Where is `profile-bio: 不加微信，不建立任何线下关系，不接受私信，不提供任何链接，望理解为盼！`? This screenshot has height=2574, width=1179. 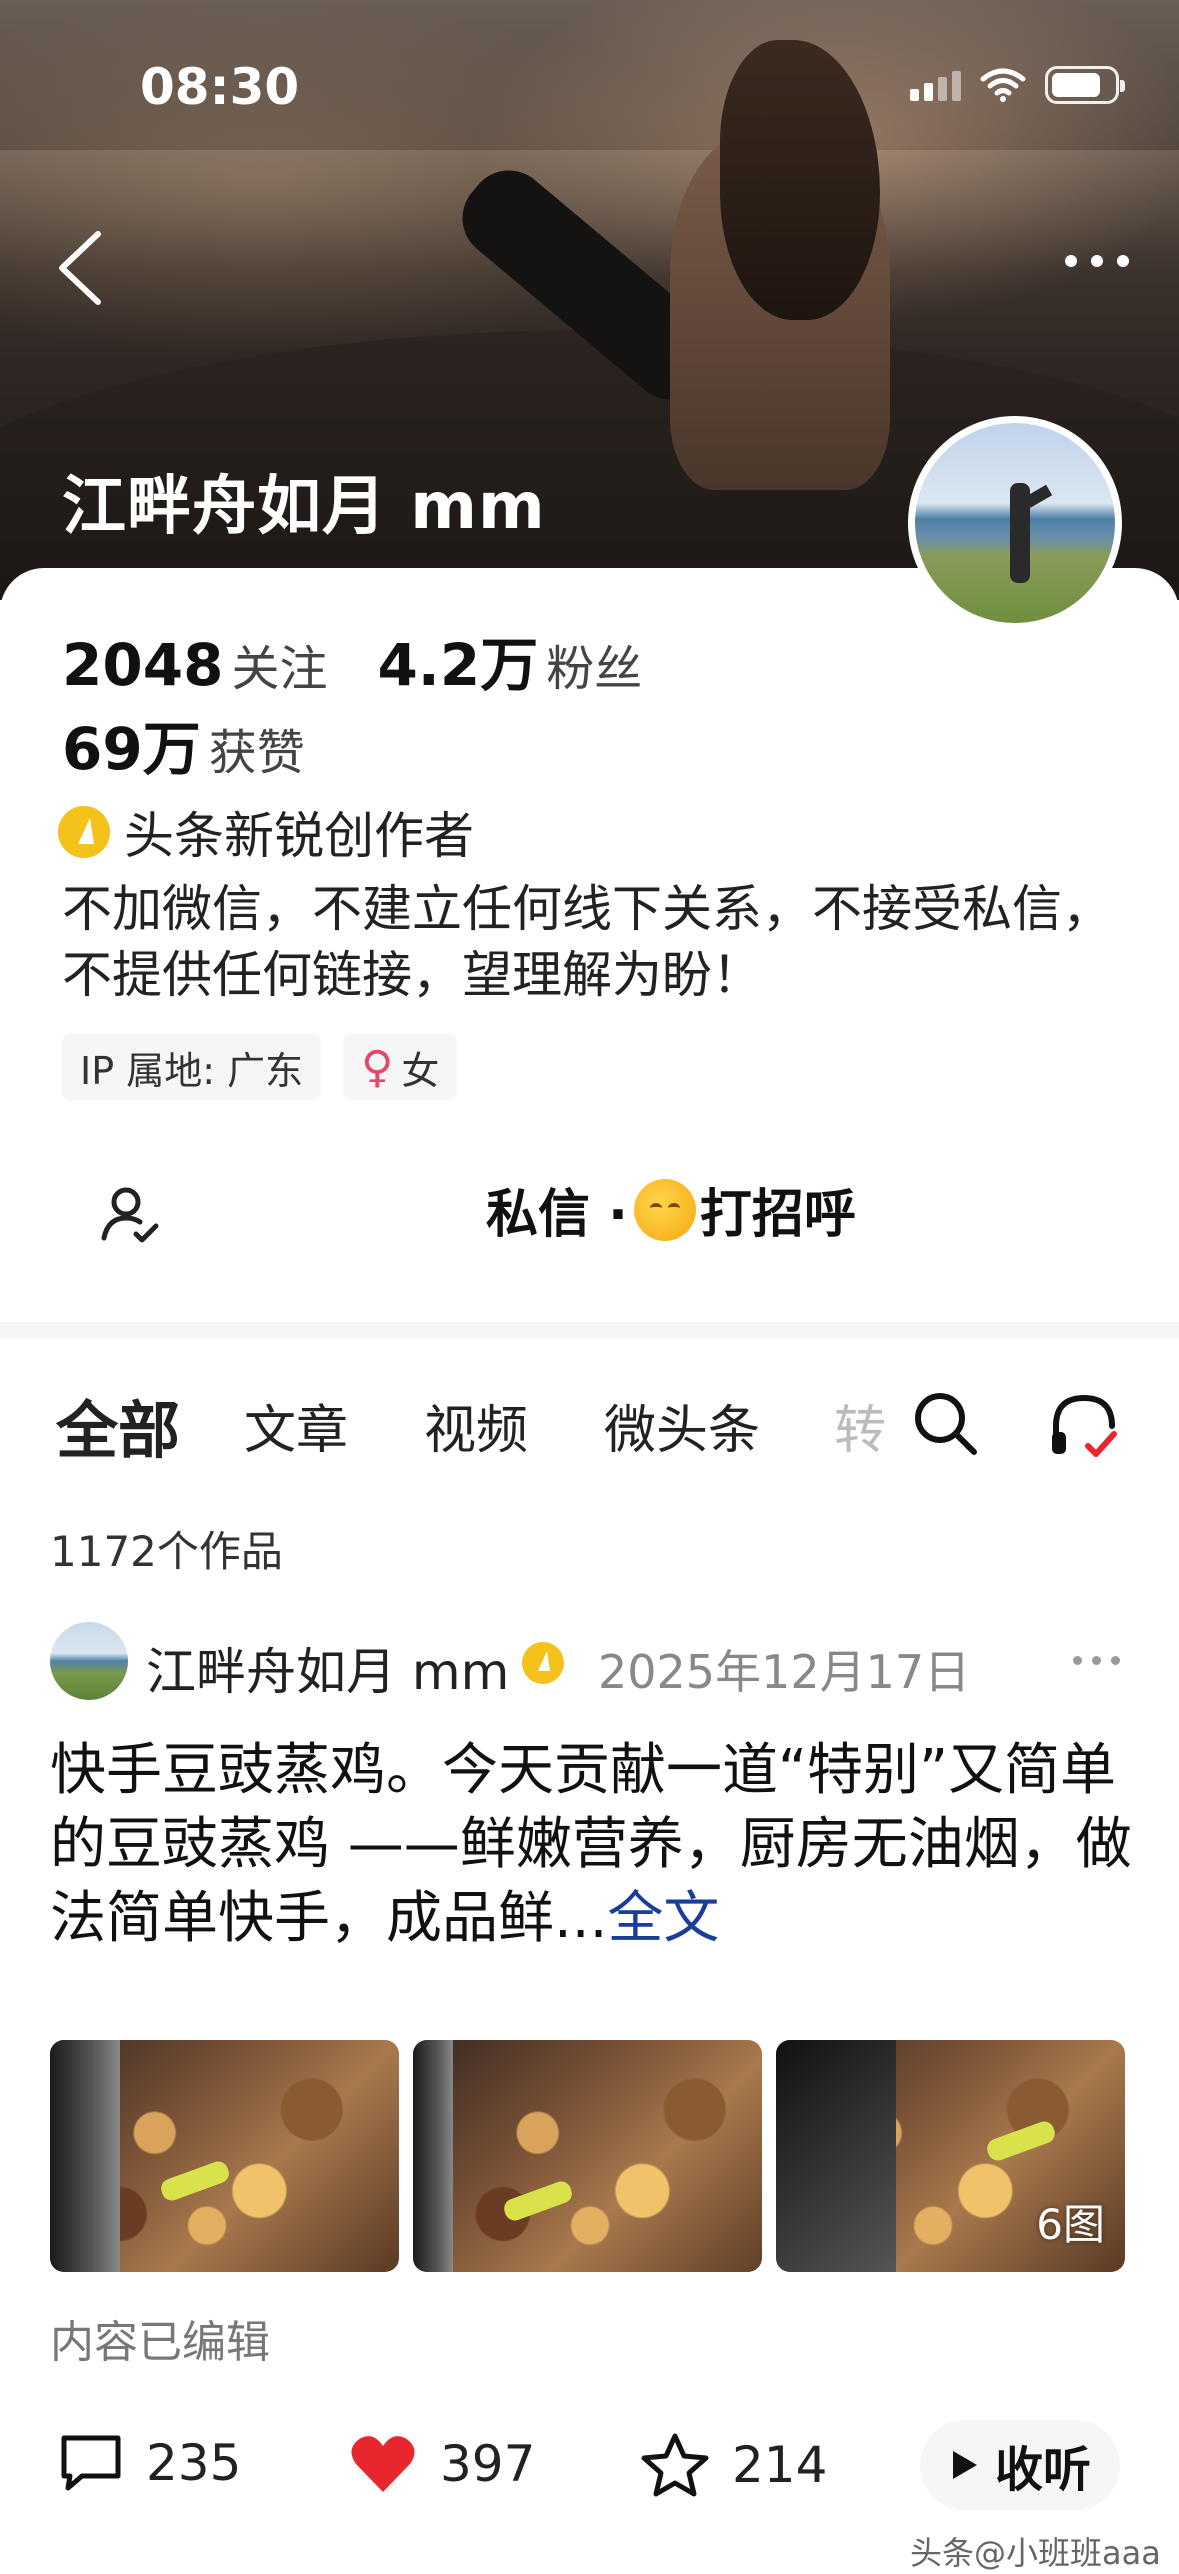
profile-bio: 不加微信，不建立任何线下关系，不接受私信，不提供任何链接，望理解为盼！ is located at coordinates (587, 942).